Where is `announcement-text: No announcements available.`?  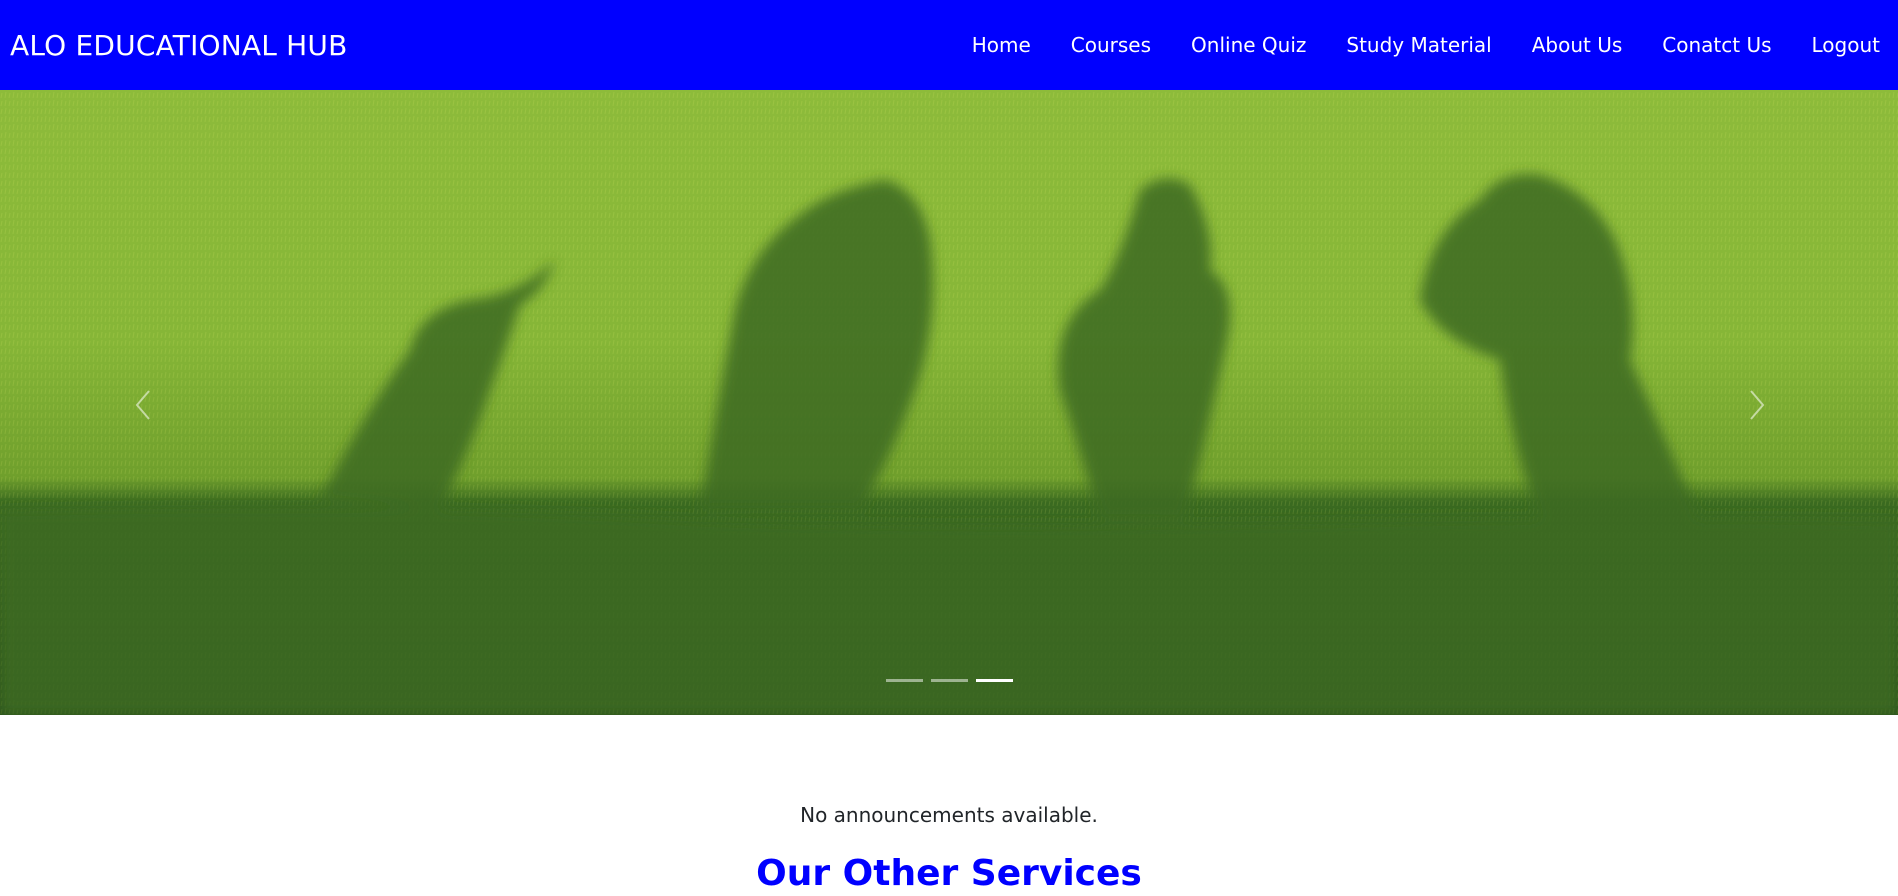 announcement-text: No announcements available. is located at coordinates (949, 815).